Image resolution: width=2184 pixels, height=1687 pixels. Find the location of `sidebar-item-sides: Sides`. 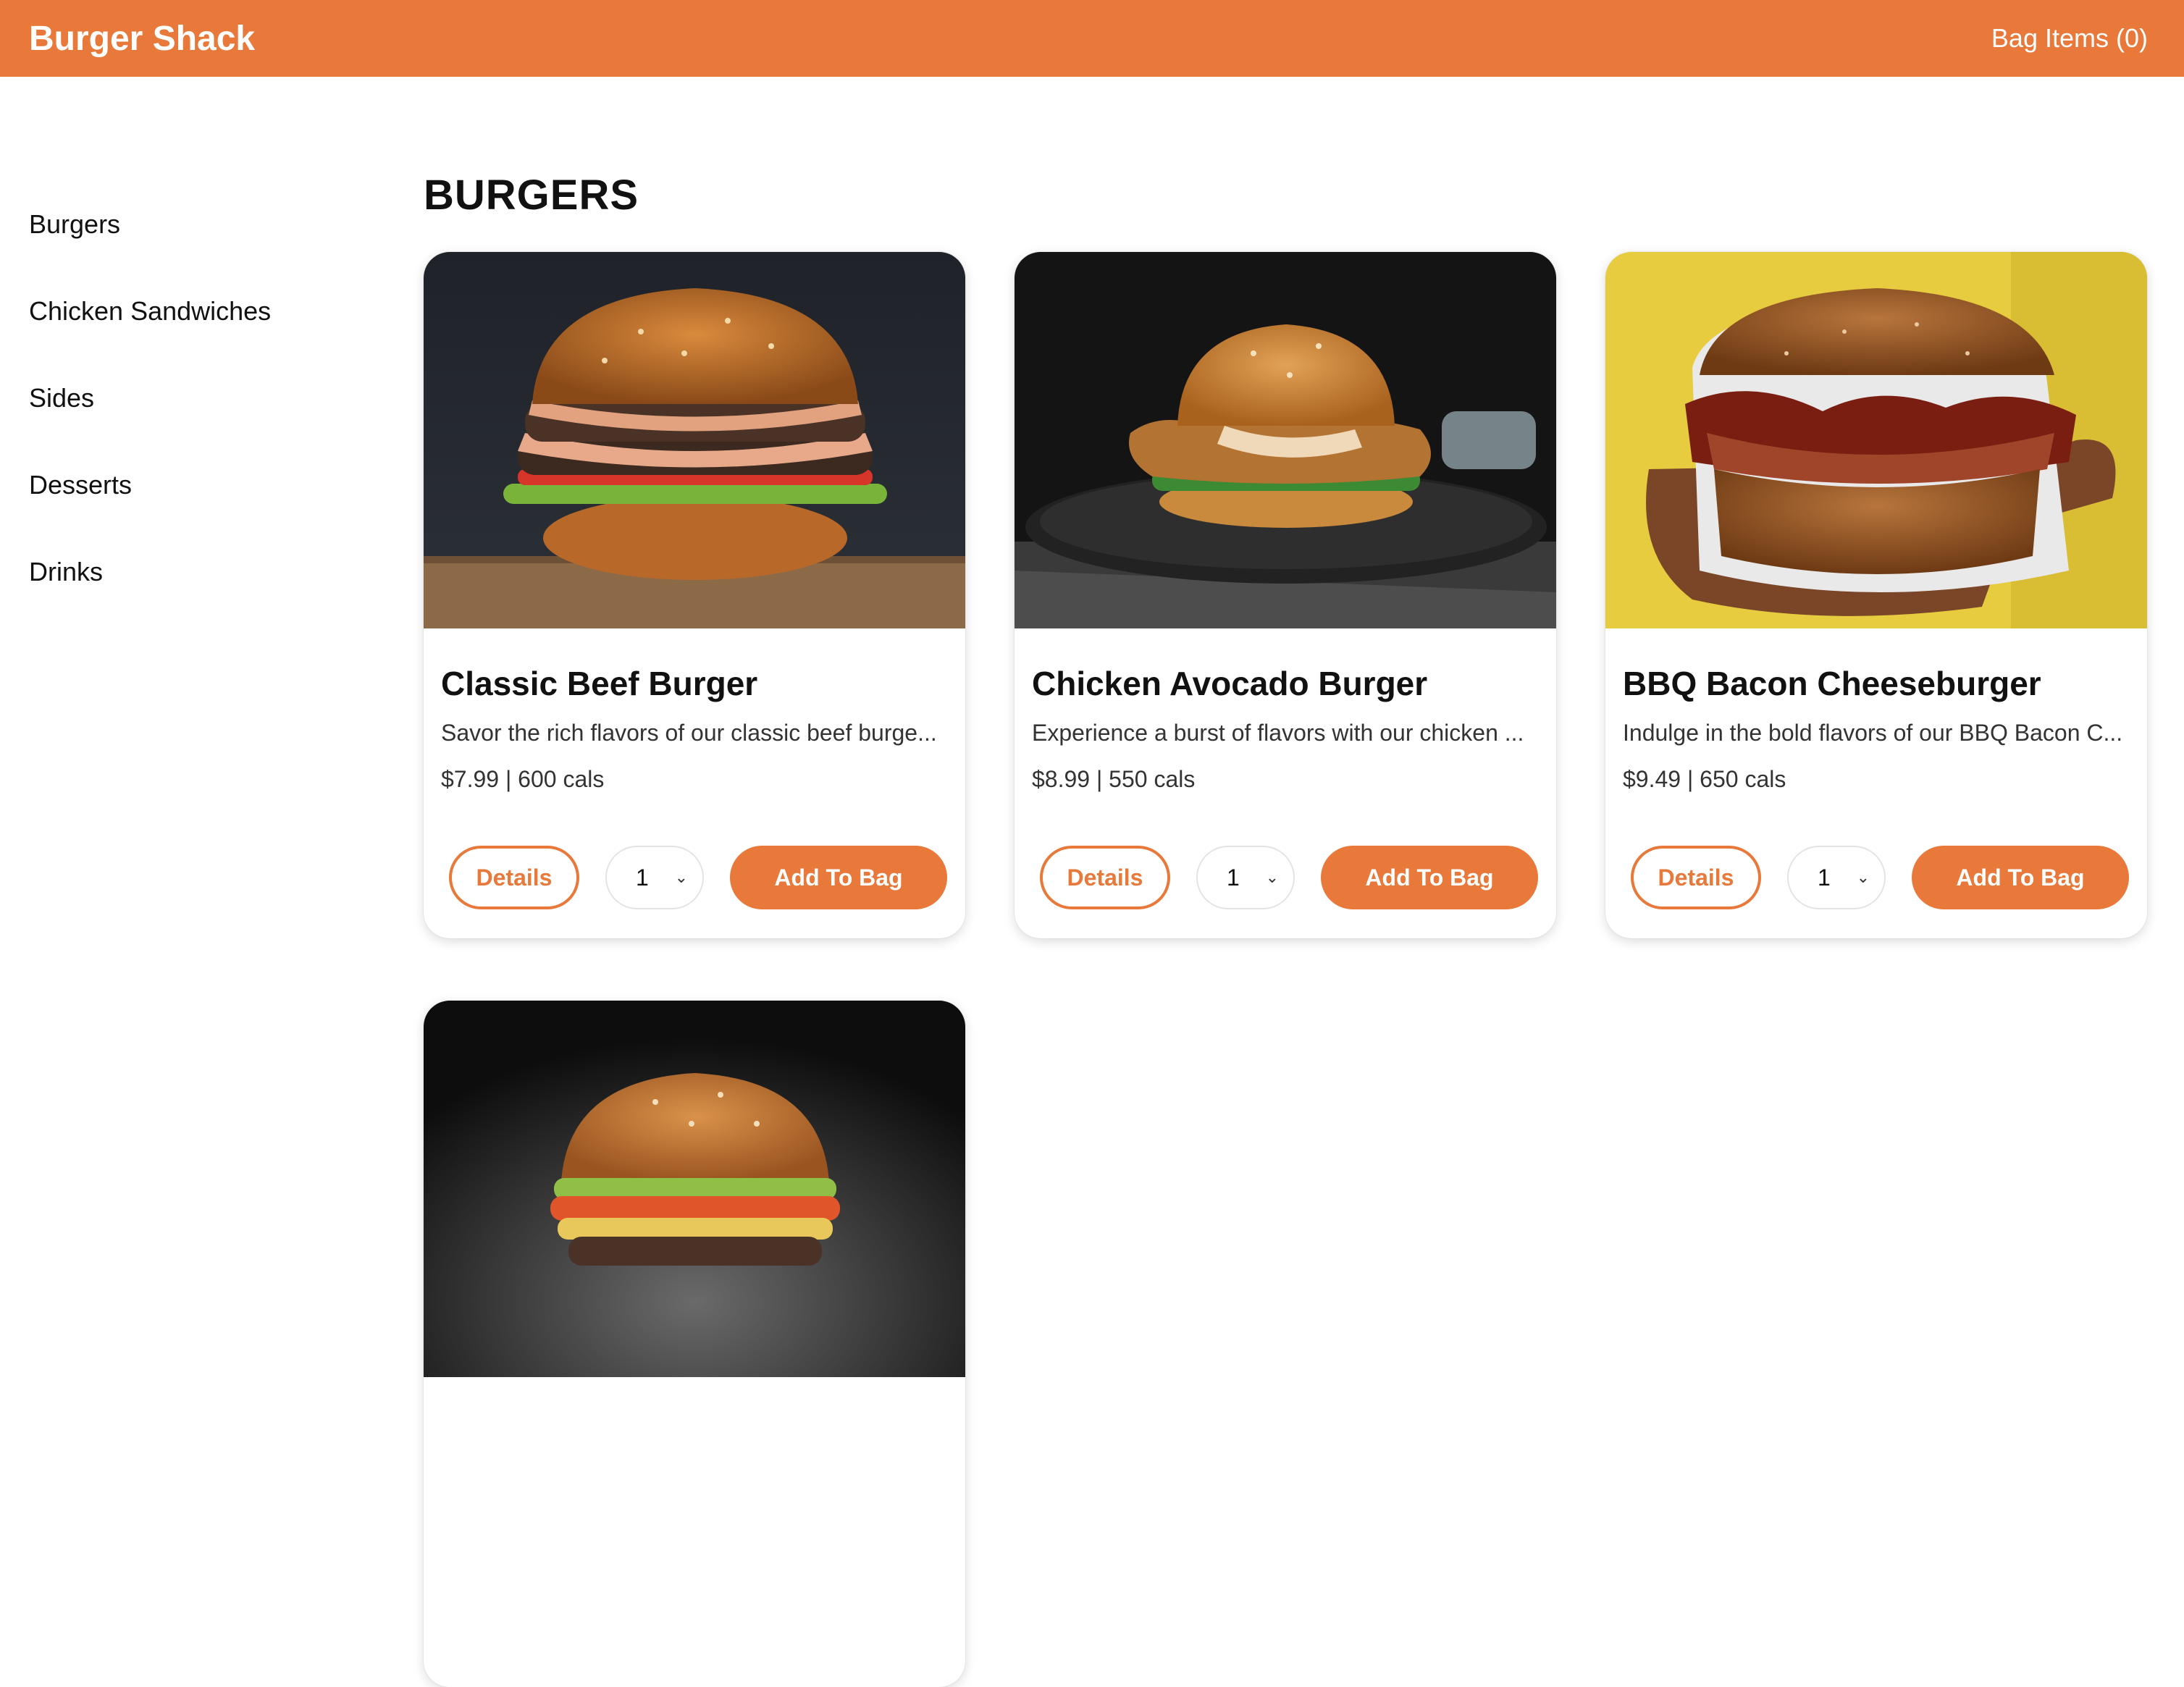

sidebar-item-sides: Sides is located at coordinates (203, 419).